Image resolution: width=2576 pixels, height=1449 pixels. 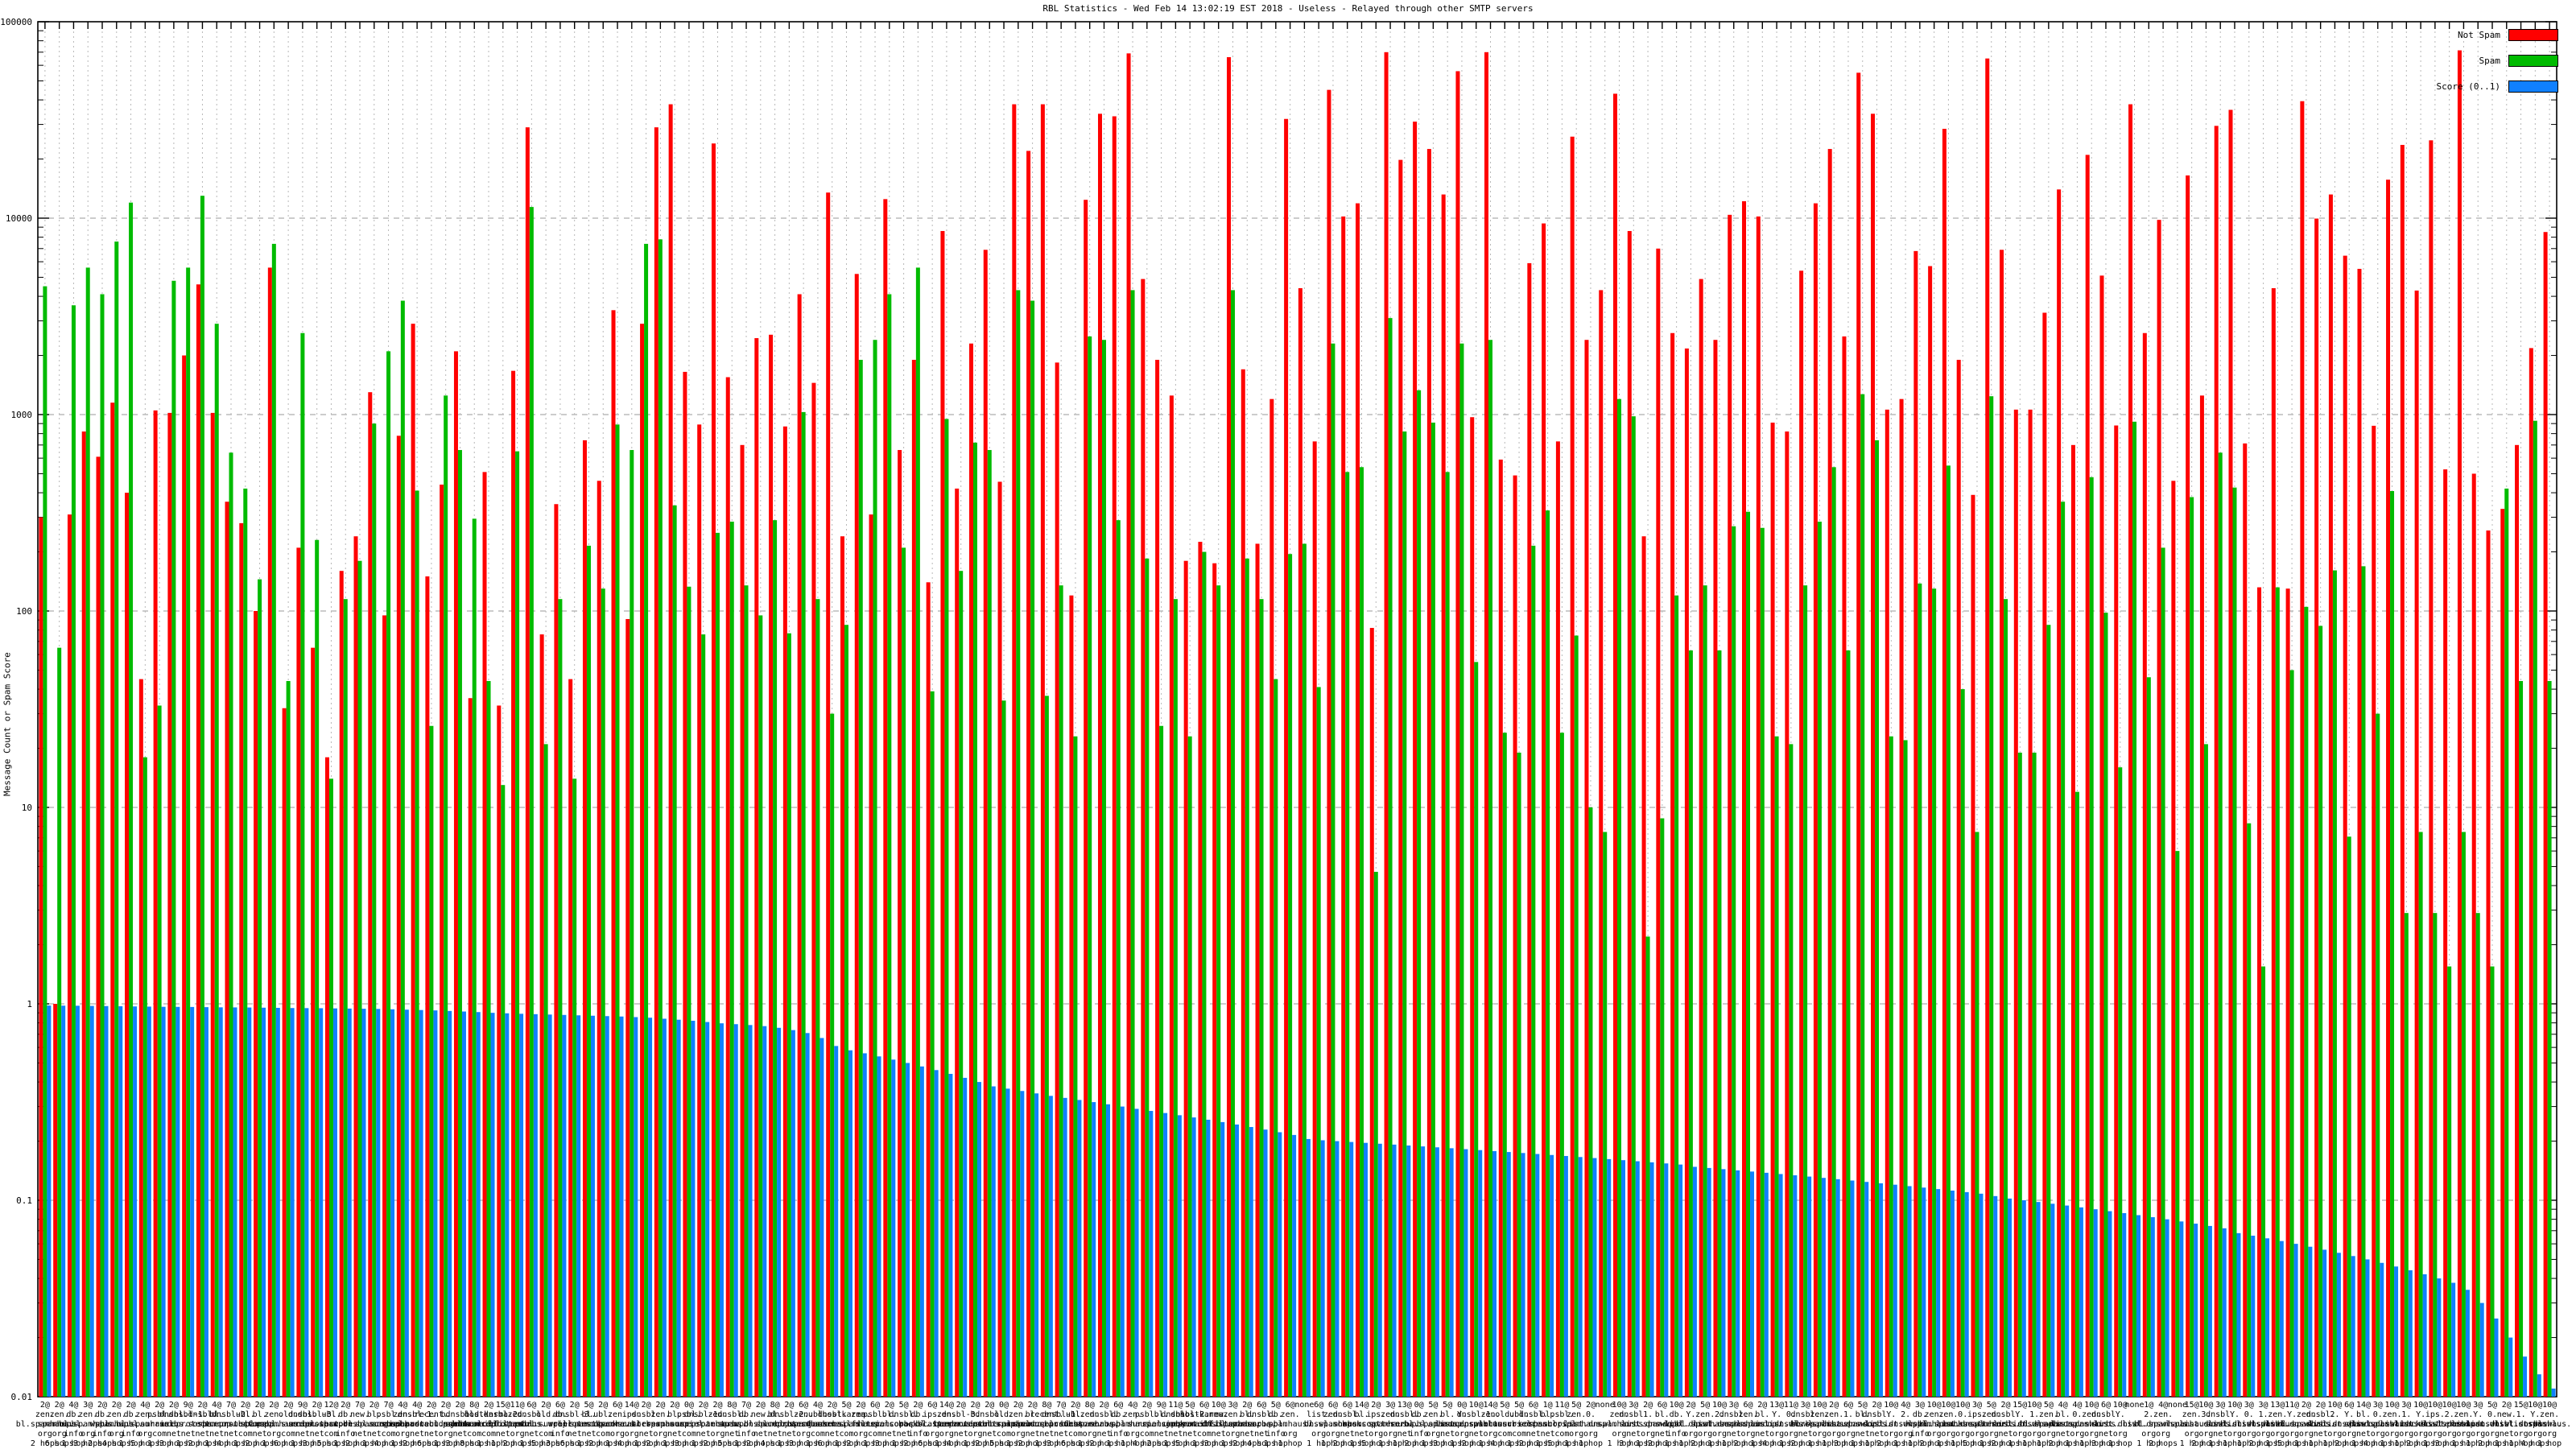 I want to click on x-tick-label: 1., so click(x=1648, y=1414).